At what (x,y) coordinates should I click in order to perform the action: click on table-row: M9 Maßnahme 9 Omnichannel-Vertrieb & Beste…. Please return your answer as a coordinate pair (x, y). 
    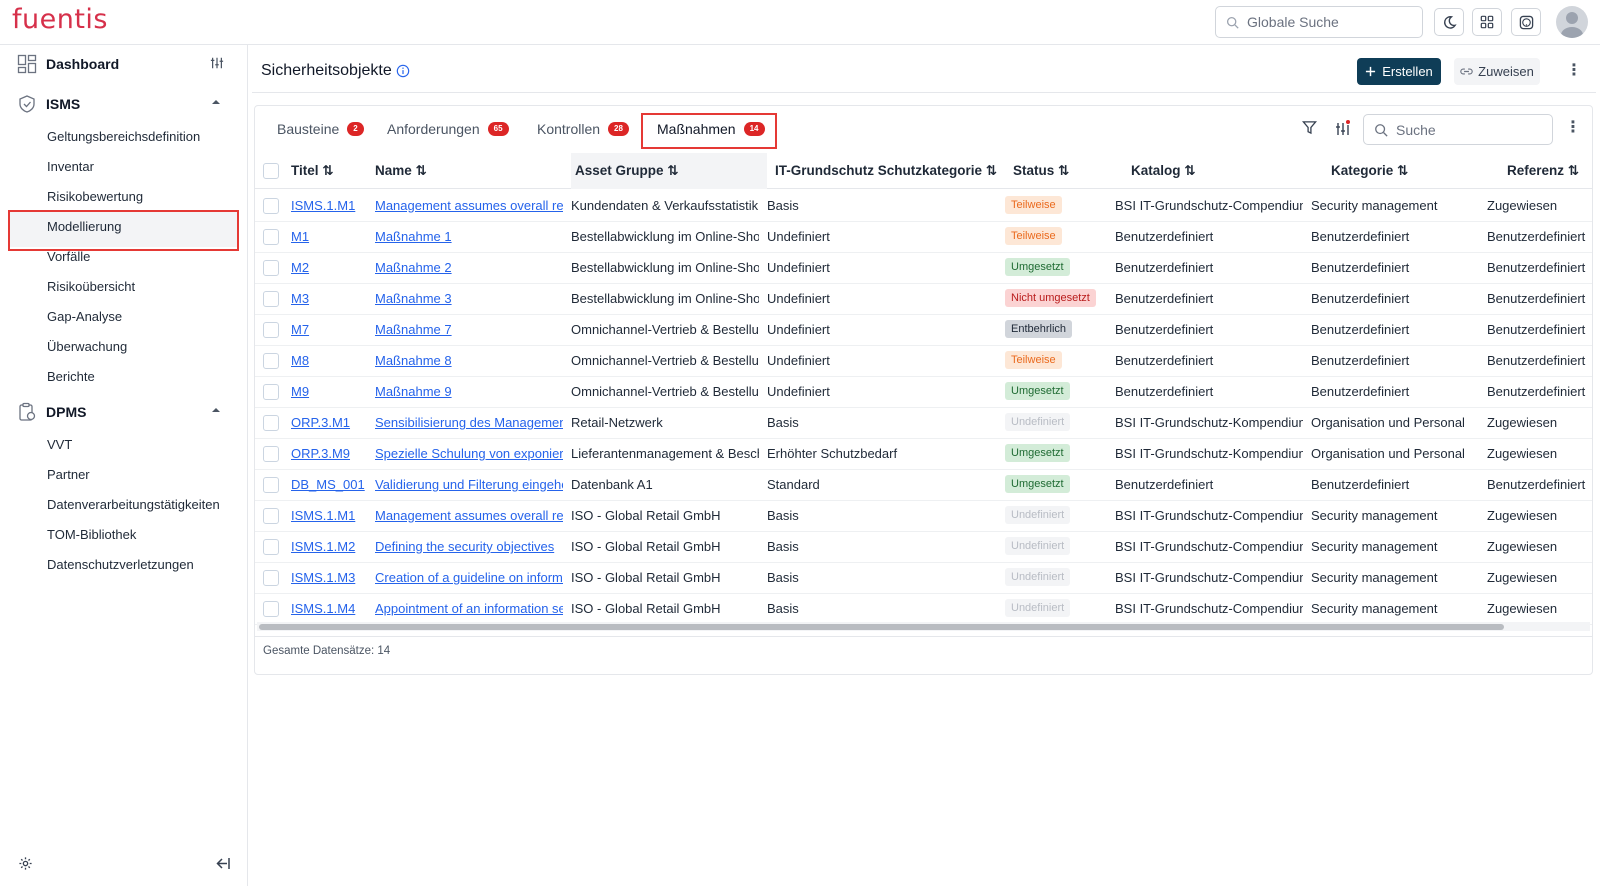
    Looking at the image, I should click on (923, 392).